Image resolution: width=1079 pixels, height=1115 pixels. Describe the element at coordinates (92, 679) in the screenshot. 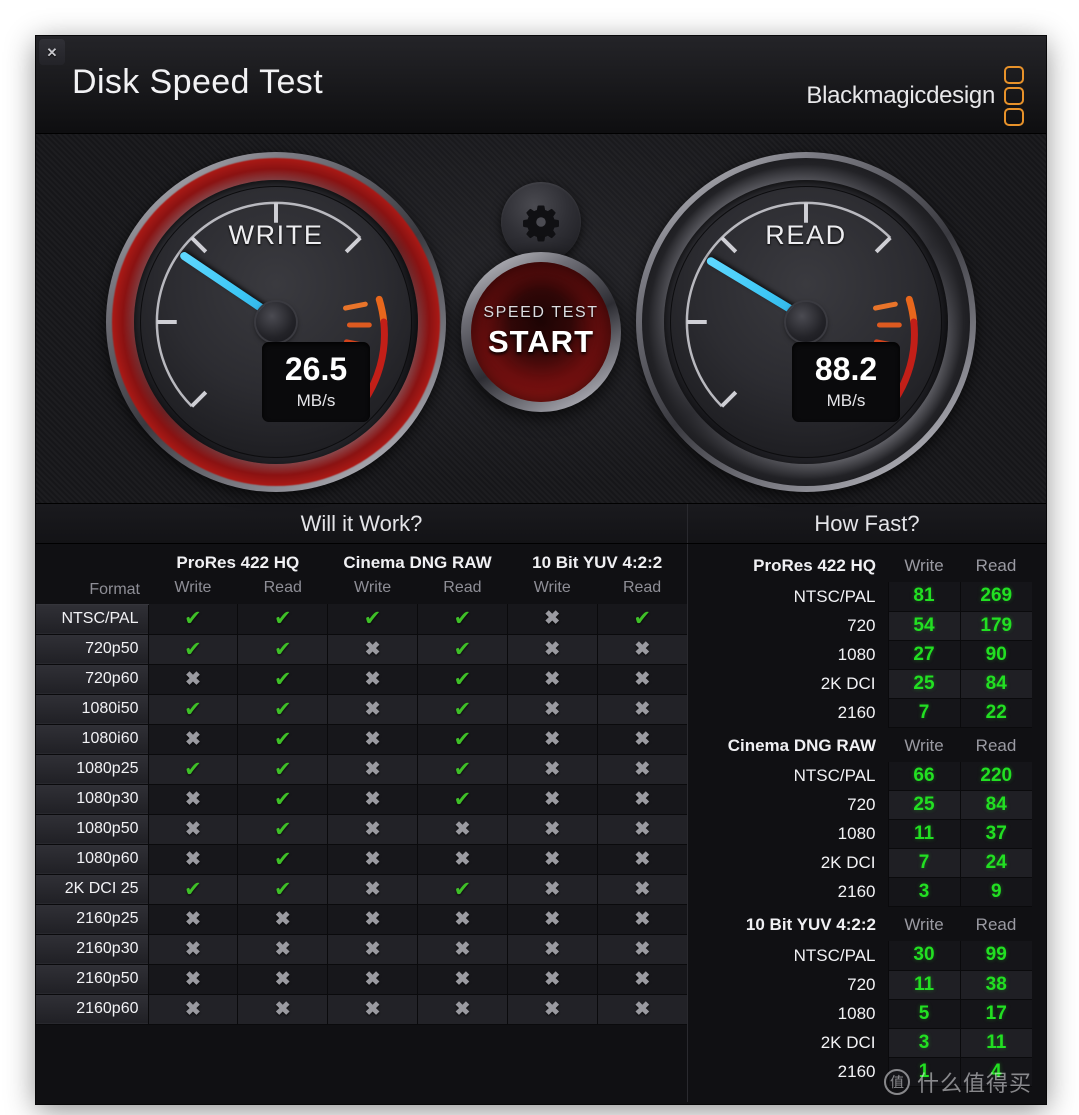

I see `compat-format-label: 720p60` at that location.